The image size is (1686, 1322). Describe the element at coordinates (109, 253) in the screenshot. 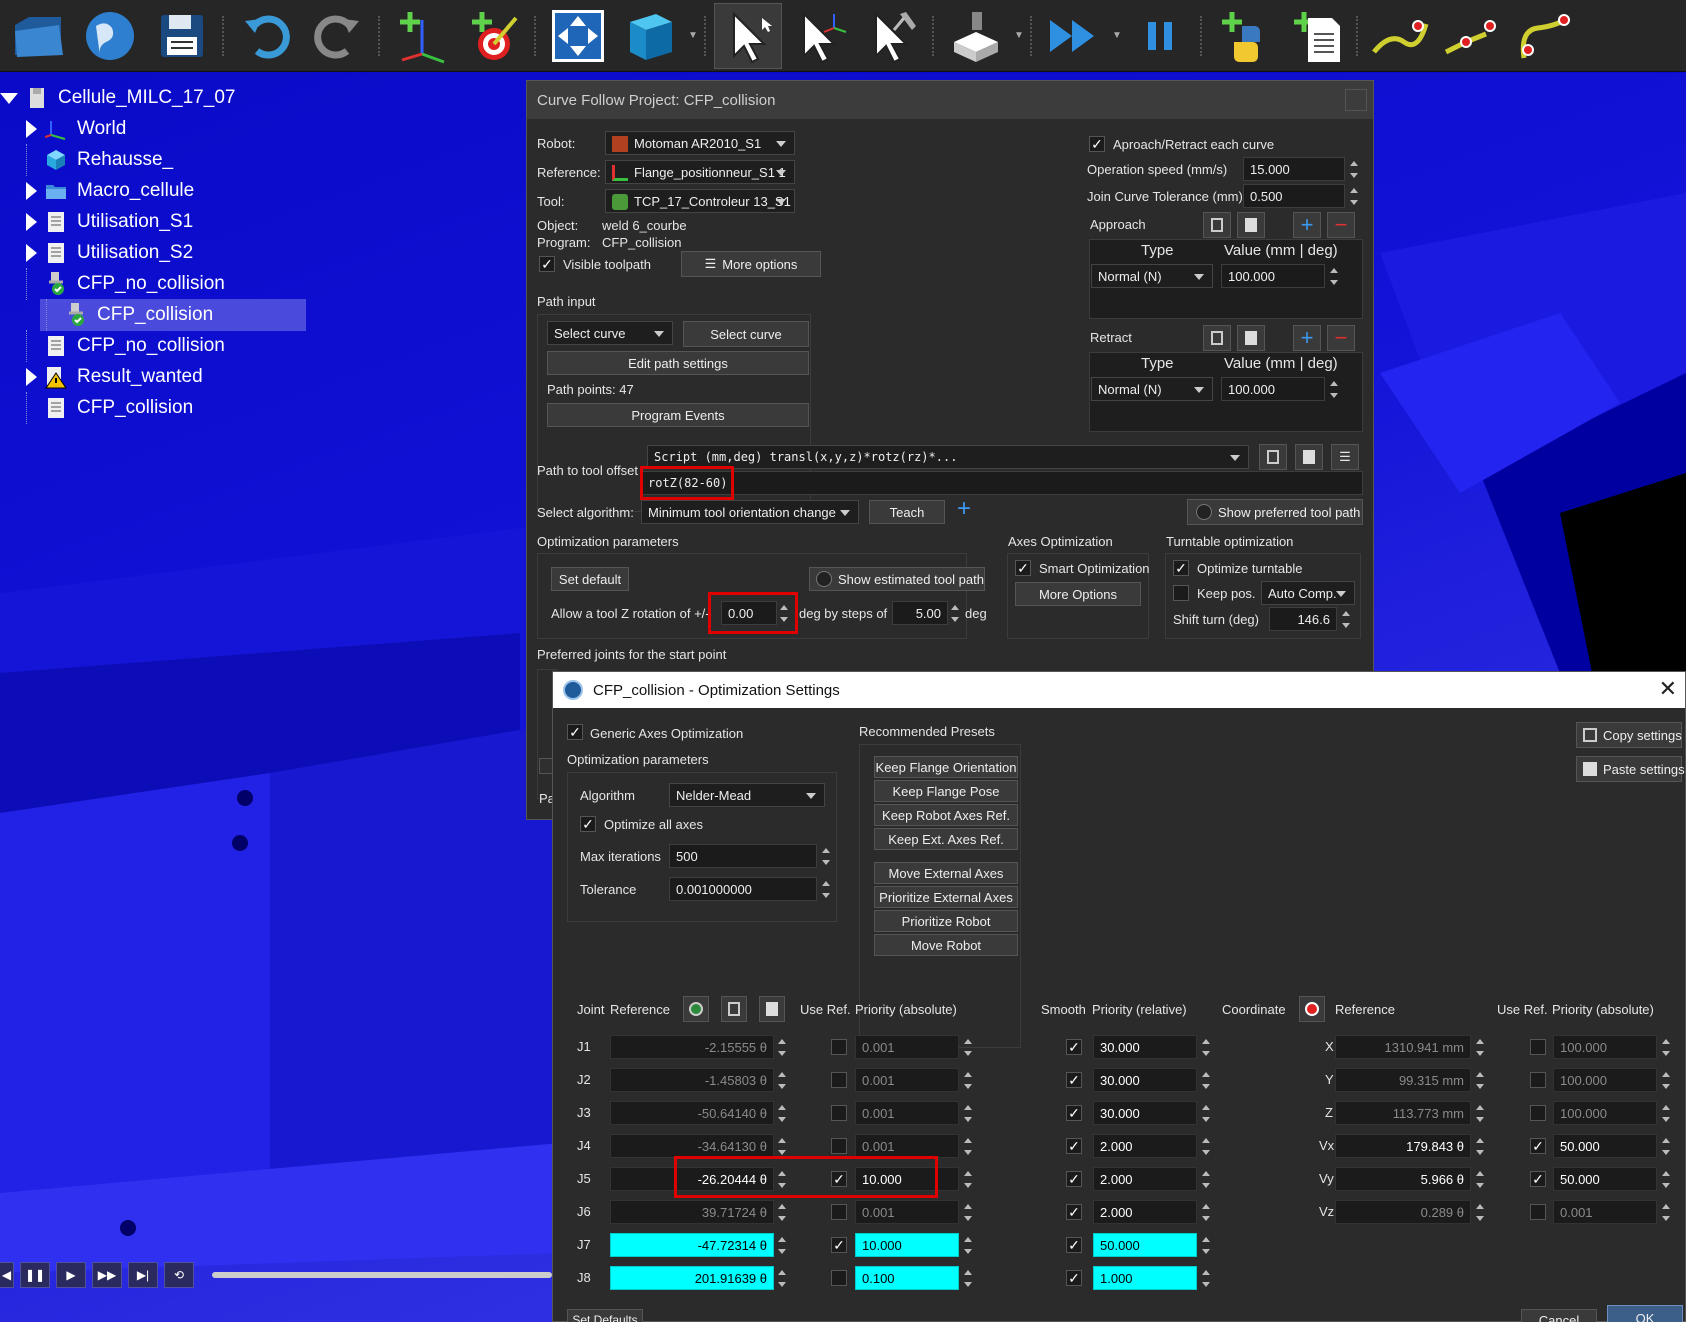

I see `tree-item: Utilisation_S2` at that location.